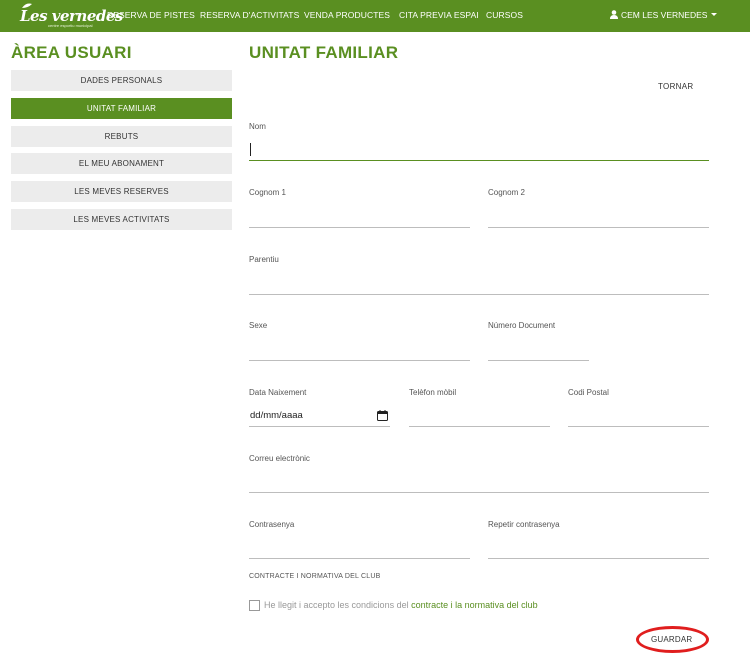 Image resolution: width=750 pixels, height=656 pixels. Describe the element at coordinates (257, 126) in the screenshot. I see `nom-label: Nom` at that location.